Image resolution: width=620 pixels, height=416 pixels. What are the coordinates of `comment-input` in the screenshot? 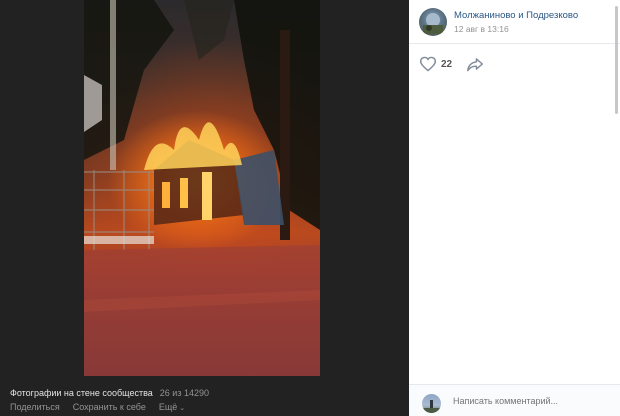 It's located at (511, 401).